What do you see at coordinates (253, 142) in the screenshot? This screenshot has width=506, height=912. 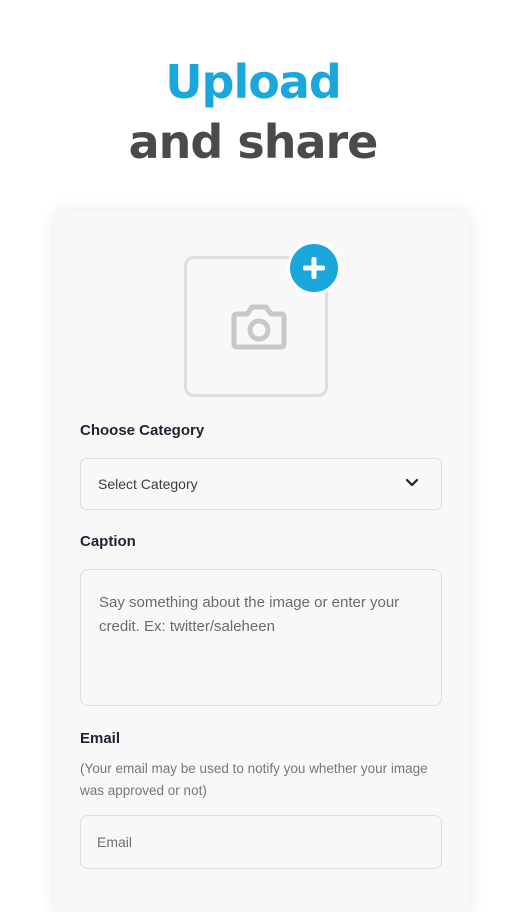 I see `hero-title-line2: and share` at bounding box center [253, 142].